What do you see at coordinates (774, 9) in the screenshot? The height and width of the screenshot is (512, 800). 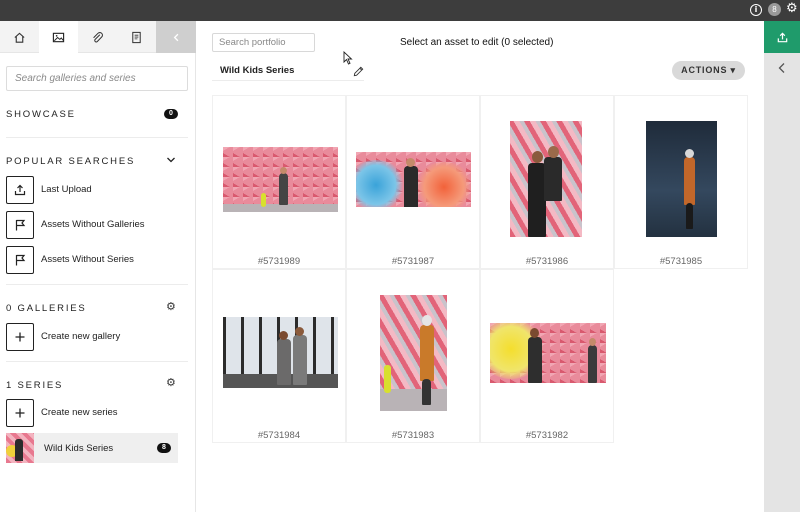 I see `notification-badge: 8` at bounding box center [774, 9].